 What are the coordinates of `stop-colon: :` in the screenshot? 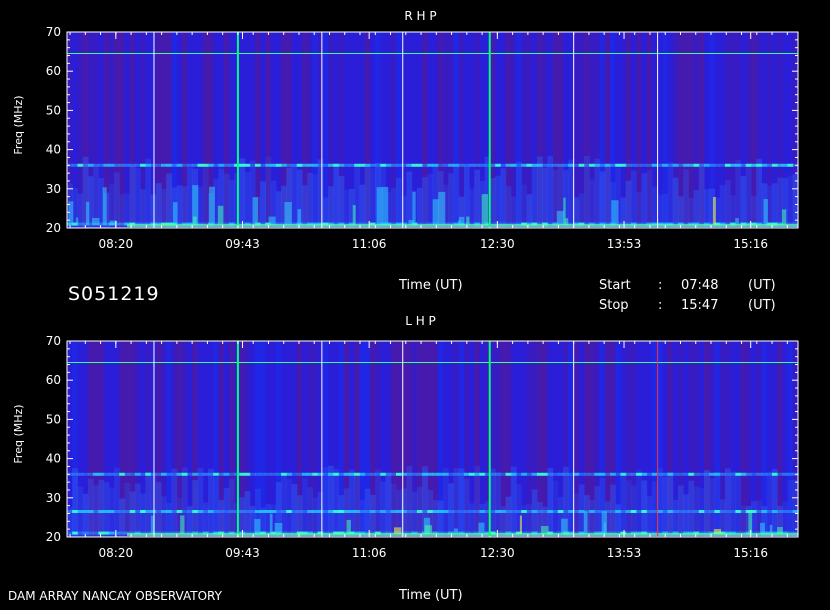 It's located at (660, 305).